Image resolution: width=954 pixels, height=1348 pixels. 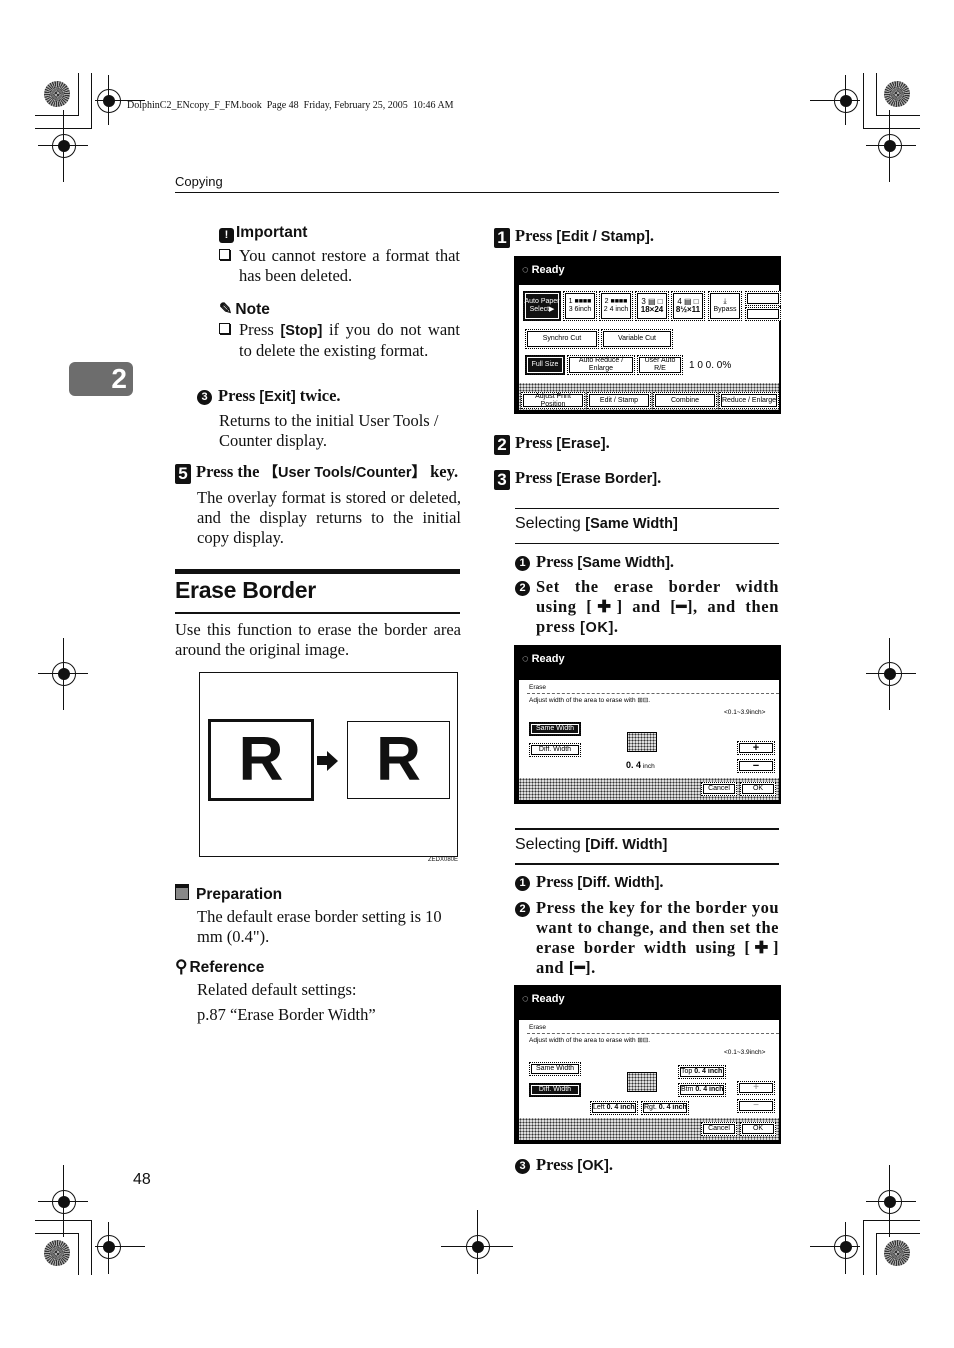 What do you see at coordinates (749, 400) in the screenshot?
I see `tab-reduce-enlarge: Reduce / Enlarge` at bounding box center [749, 400].